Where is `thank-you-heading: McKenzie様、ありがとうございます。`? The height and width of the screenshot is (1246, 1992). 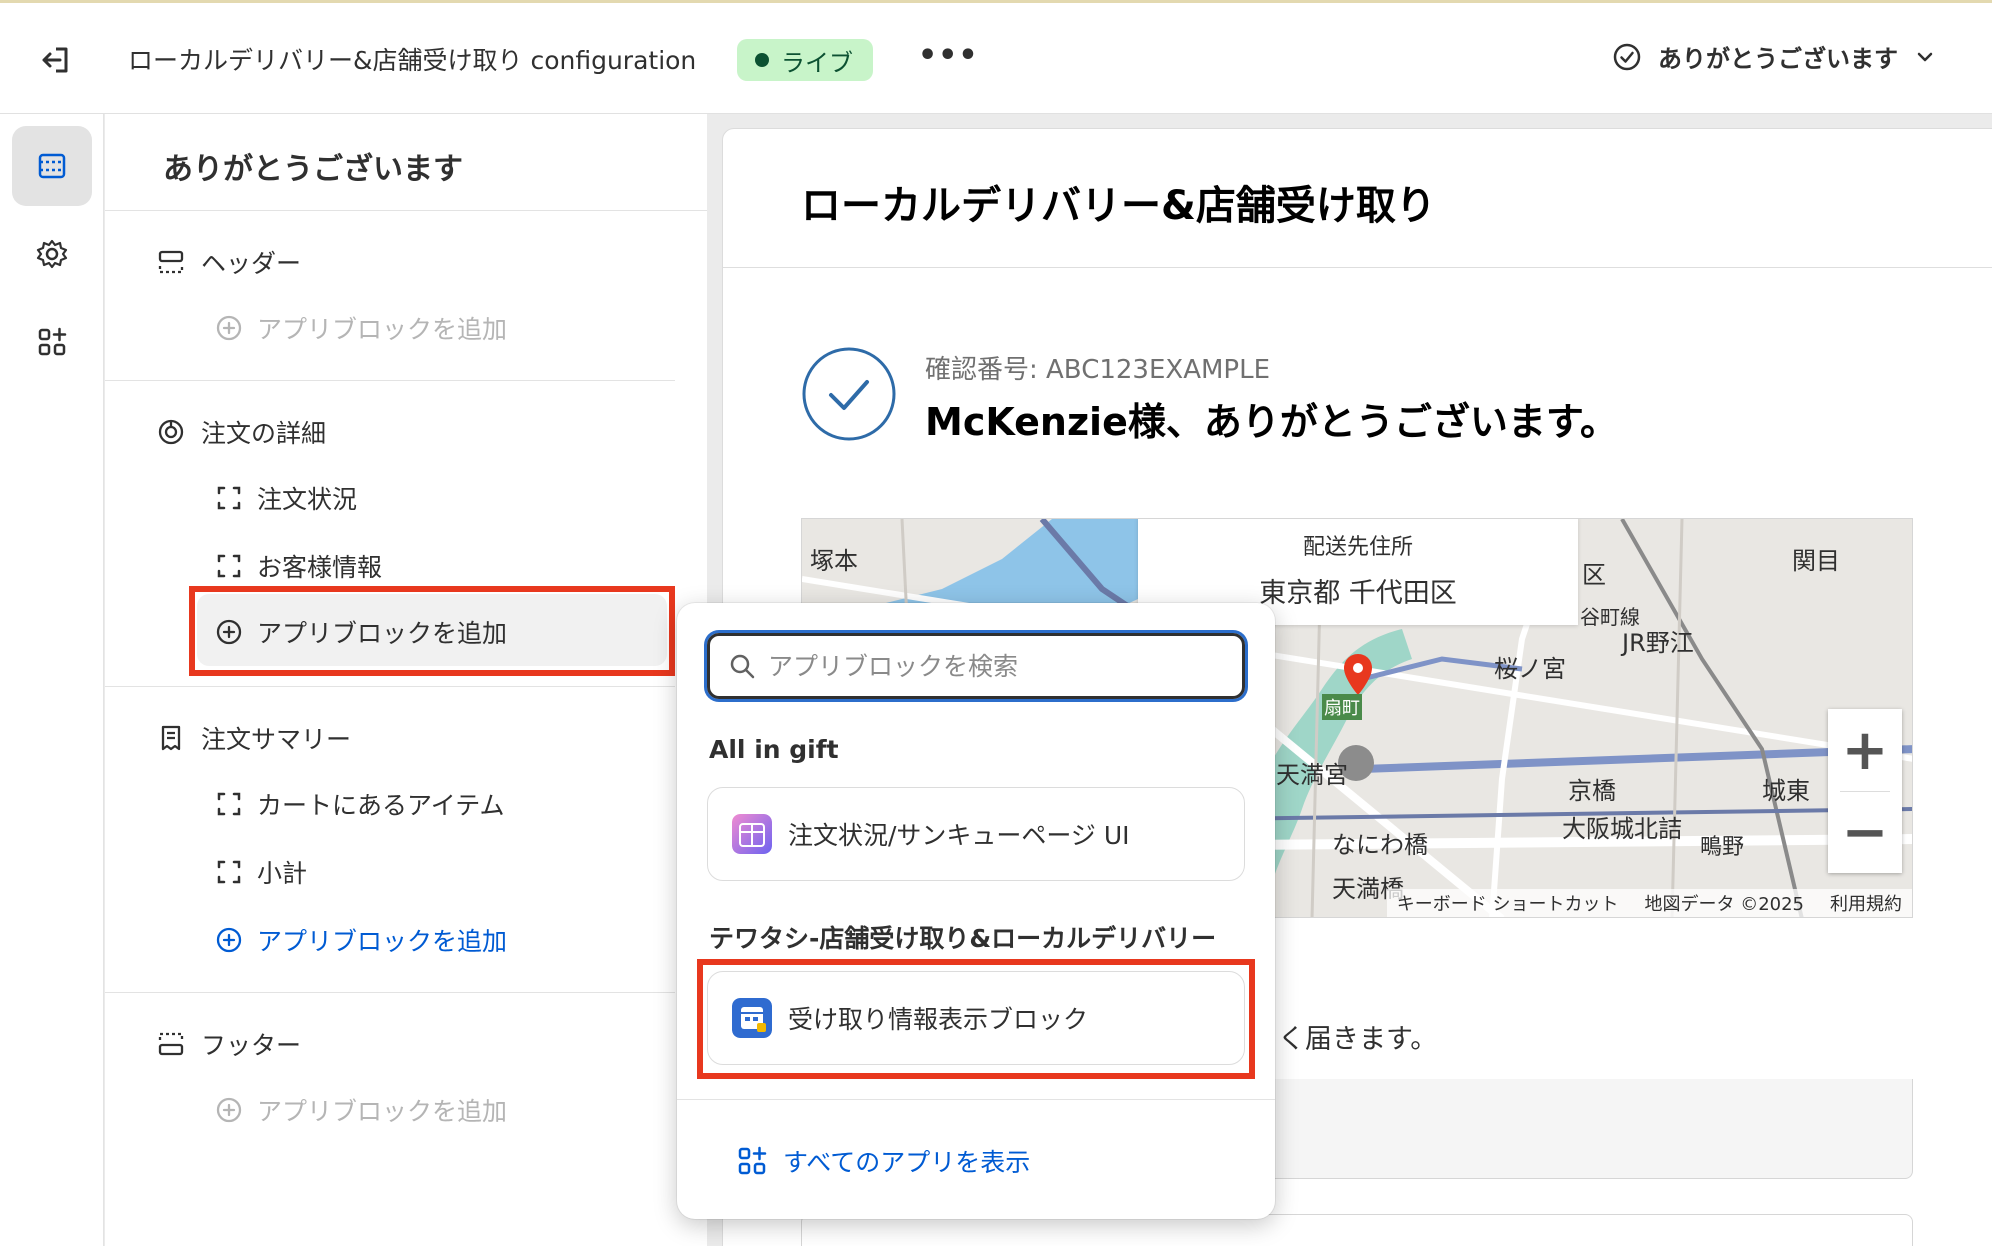 thank-you-heading: McKenzie様、ありがとうございます。 is located at coordinates (1272, 422).